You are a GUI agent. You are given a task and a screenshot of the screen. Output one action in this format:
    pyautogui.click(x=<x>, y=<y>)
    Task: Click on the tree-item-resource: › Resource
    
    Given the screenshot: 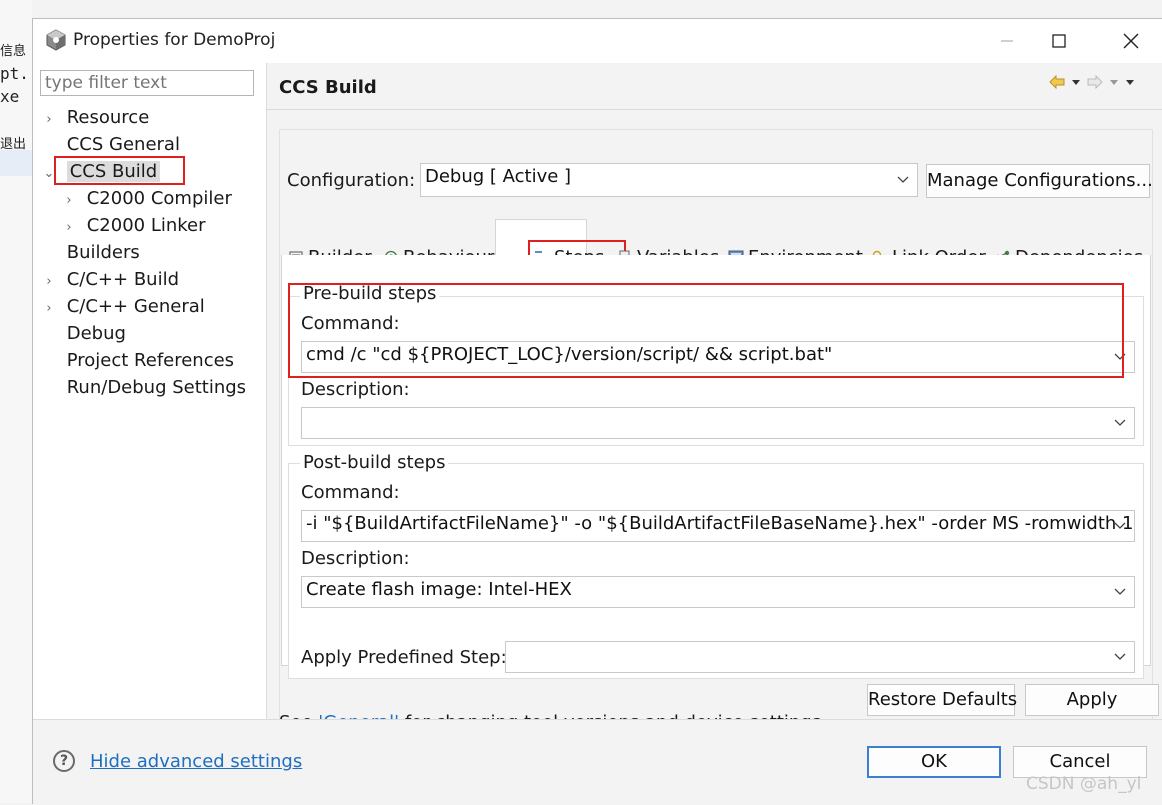 What is the action you would take?
    pyautogui.click(x=96, y=117)
    